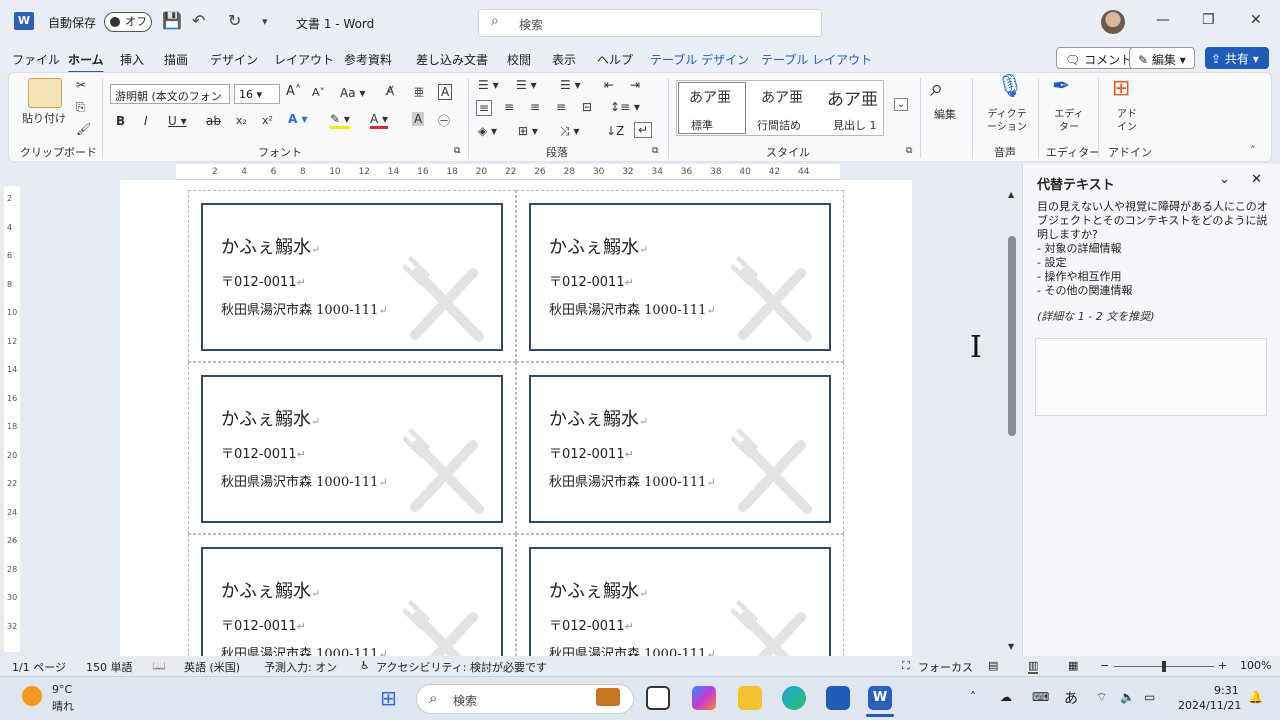  Describe the element at coordinates (519, 59) in the screenshot. I see `menu-review: 校閲` at that location.